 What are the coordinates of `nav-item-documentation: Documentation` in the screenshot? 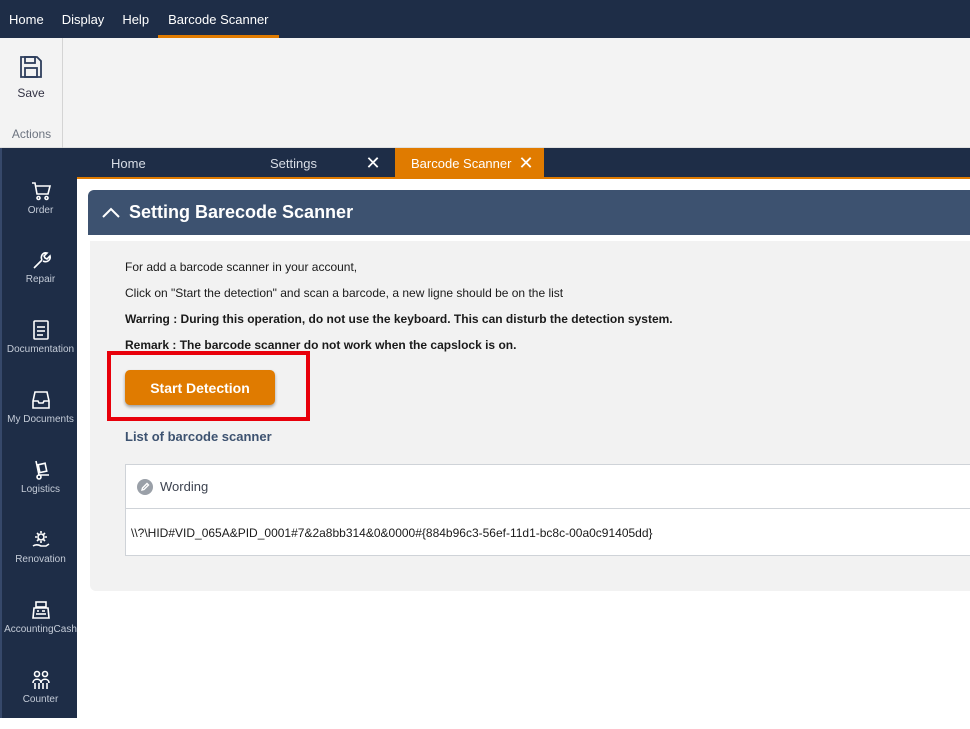 It's located at (40, 349).